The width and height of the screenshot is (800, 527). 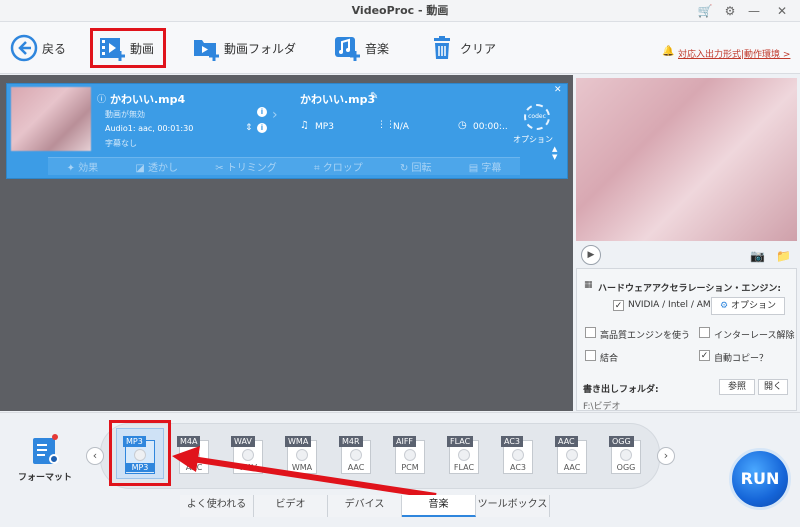 What do you see at coordinates (754, 336) in the screenshot?
I see `deinterlace-label: インターレース解除` at bounding box center [754, 336].